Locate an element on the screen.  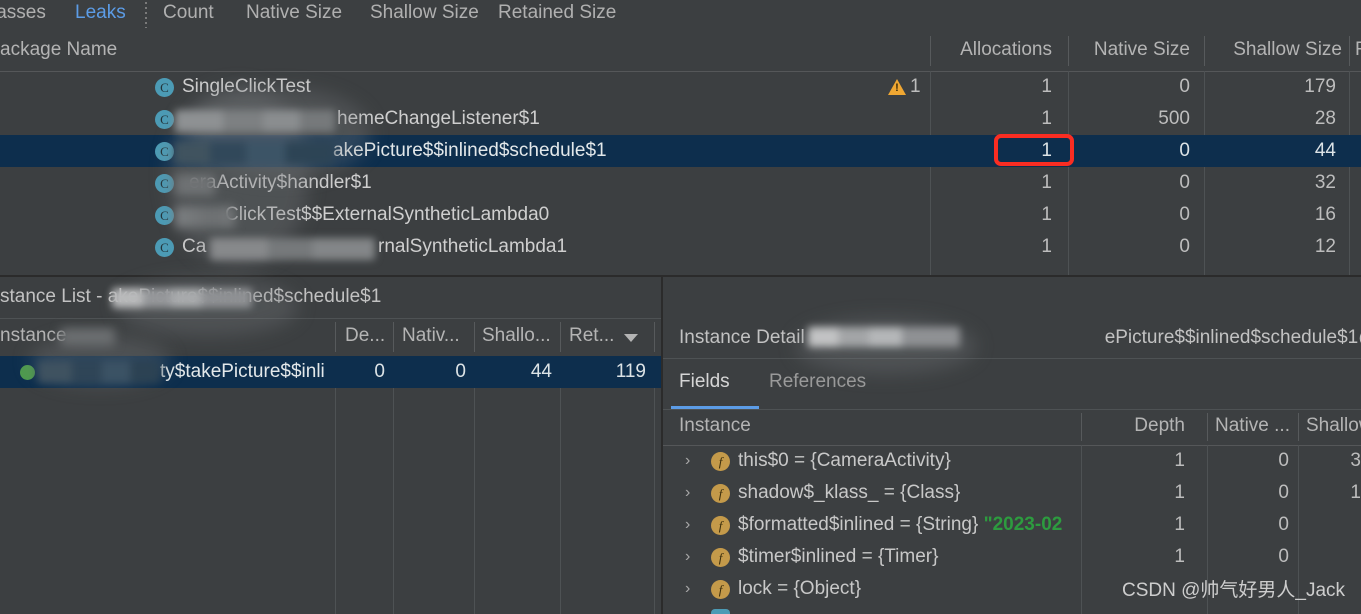
field-label: shadow$_klass_ = {Class} is located at coordinates (849, 492).